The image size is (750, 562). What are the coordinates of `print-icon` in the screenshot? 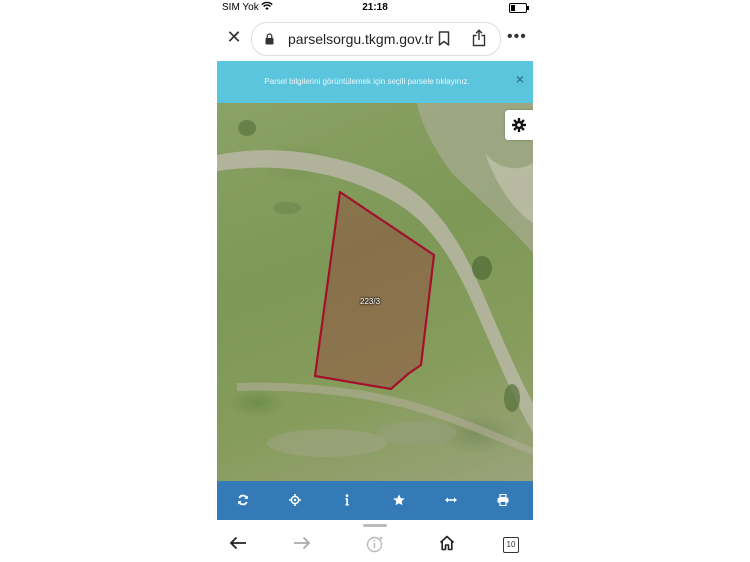 It's located at (503, 500).